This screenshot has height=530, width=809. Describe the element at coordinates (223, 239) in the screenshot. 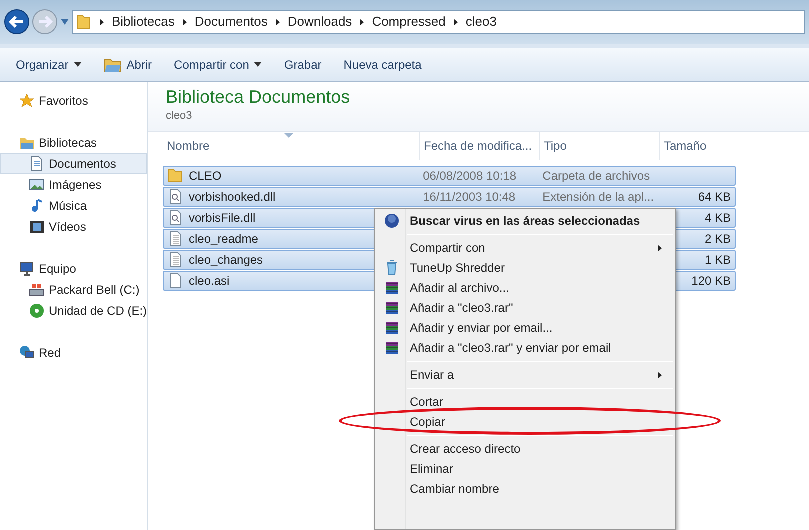

I see `table-cell-text: cleo_readme` at that location.